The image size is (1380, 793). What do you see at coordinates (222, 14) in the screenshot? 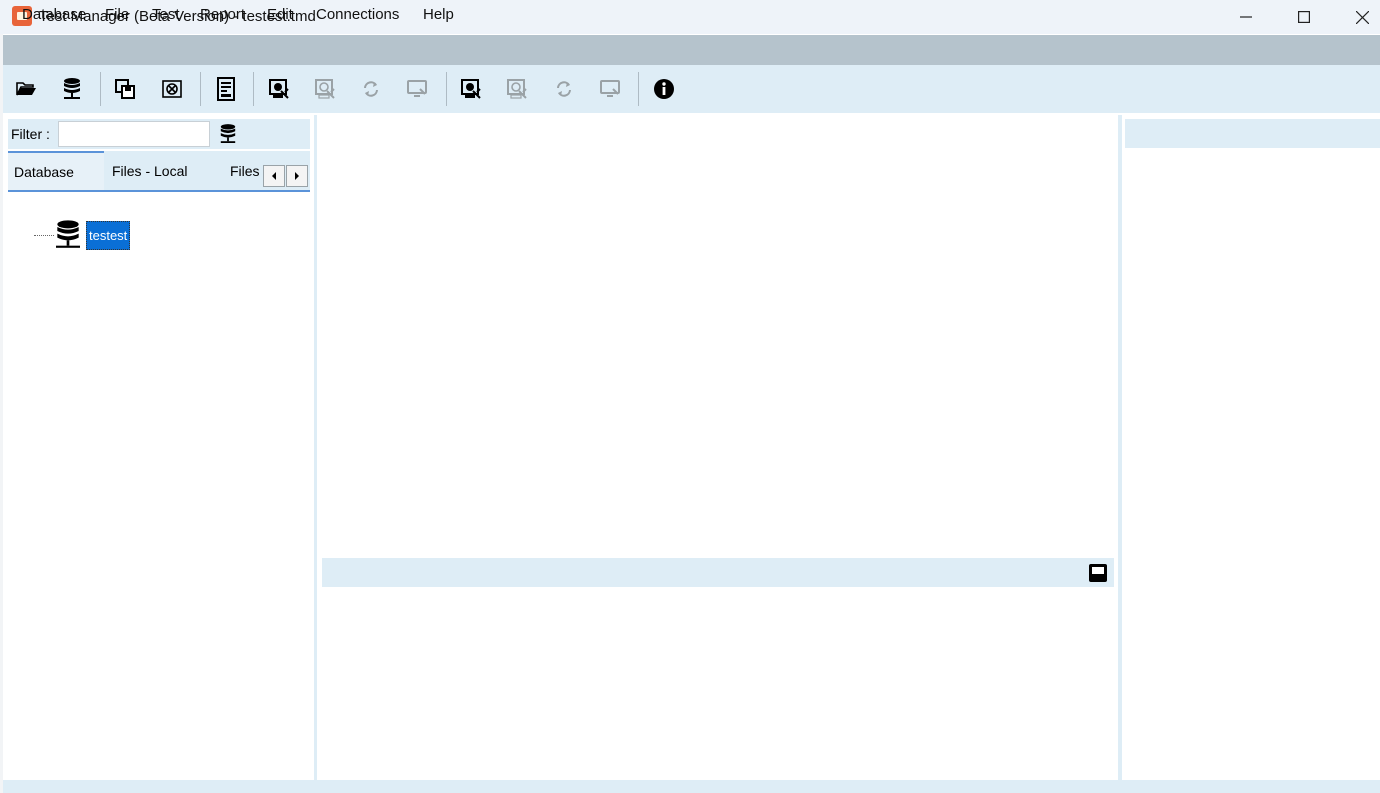
I see `menu-report: Report` at bounding box center [222, 14].